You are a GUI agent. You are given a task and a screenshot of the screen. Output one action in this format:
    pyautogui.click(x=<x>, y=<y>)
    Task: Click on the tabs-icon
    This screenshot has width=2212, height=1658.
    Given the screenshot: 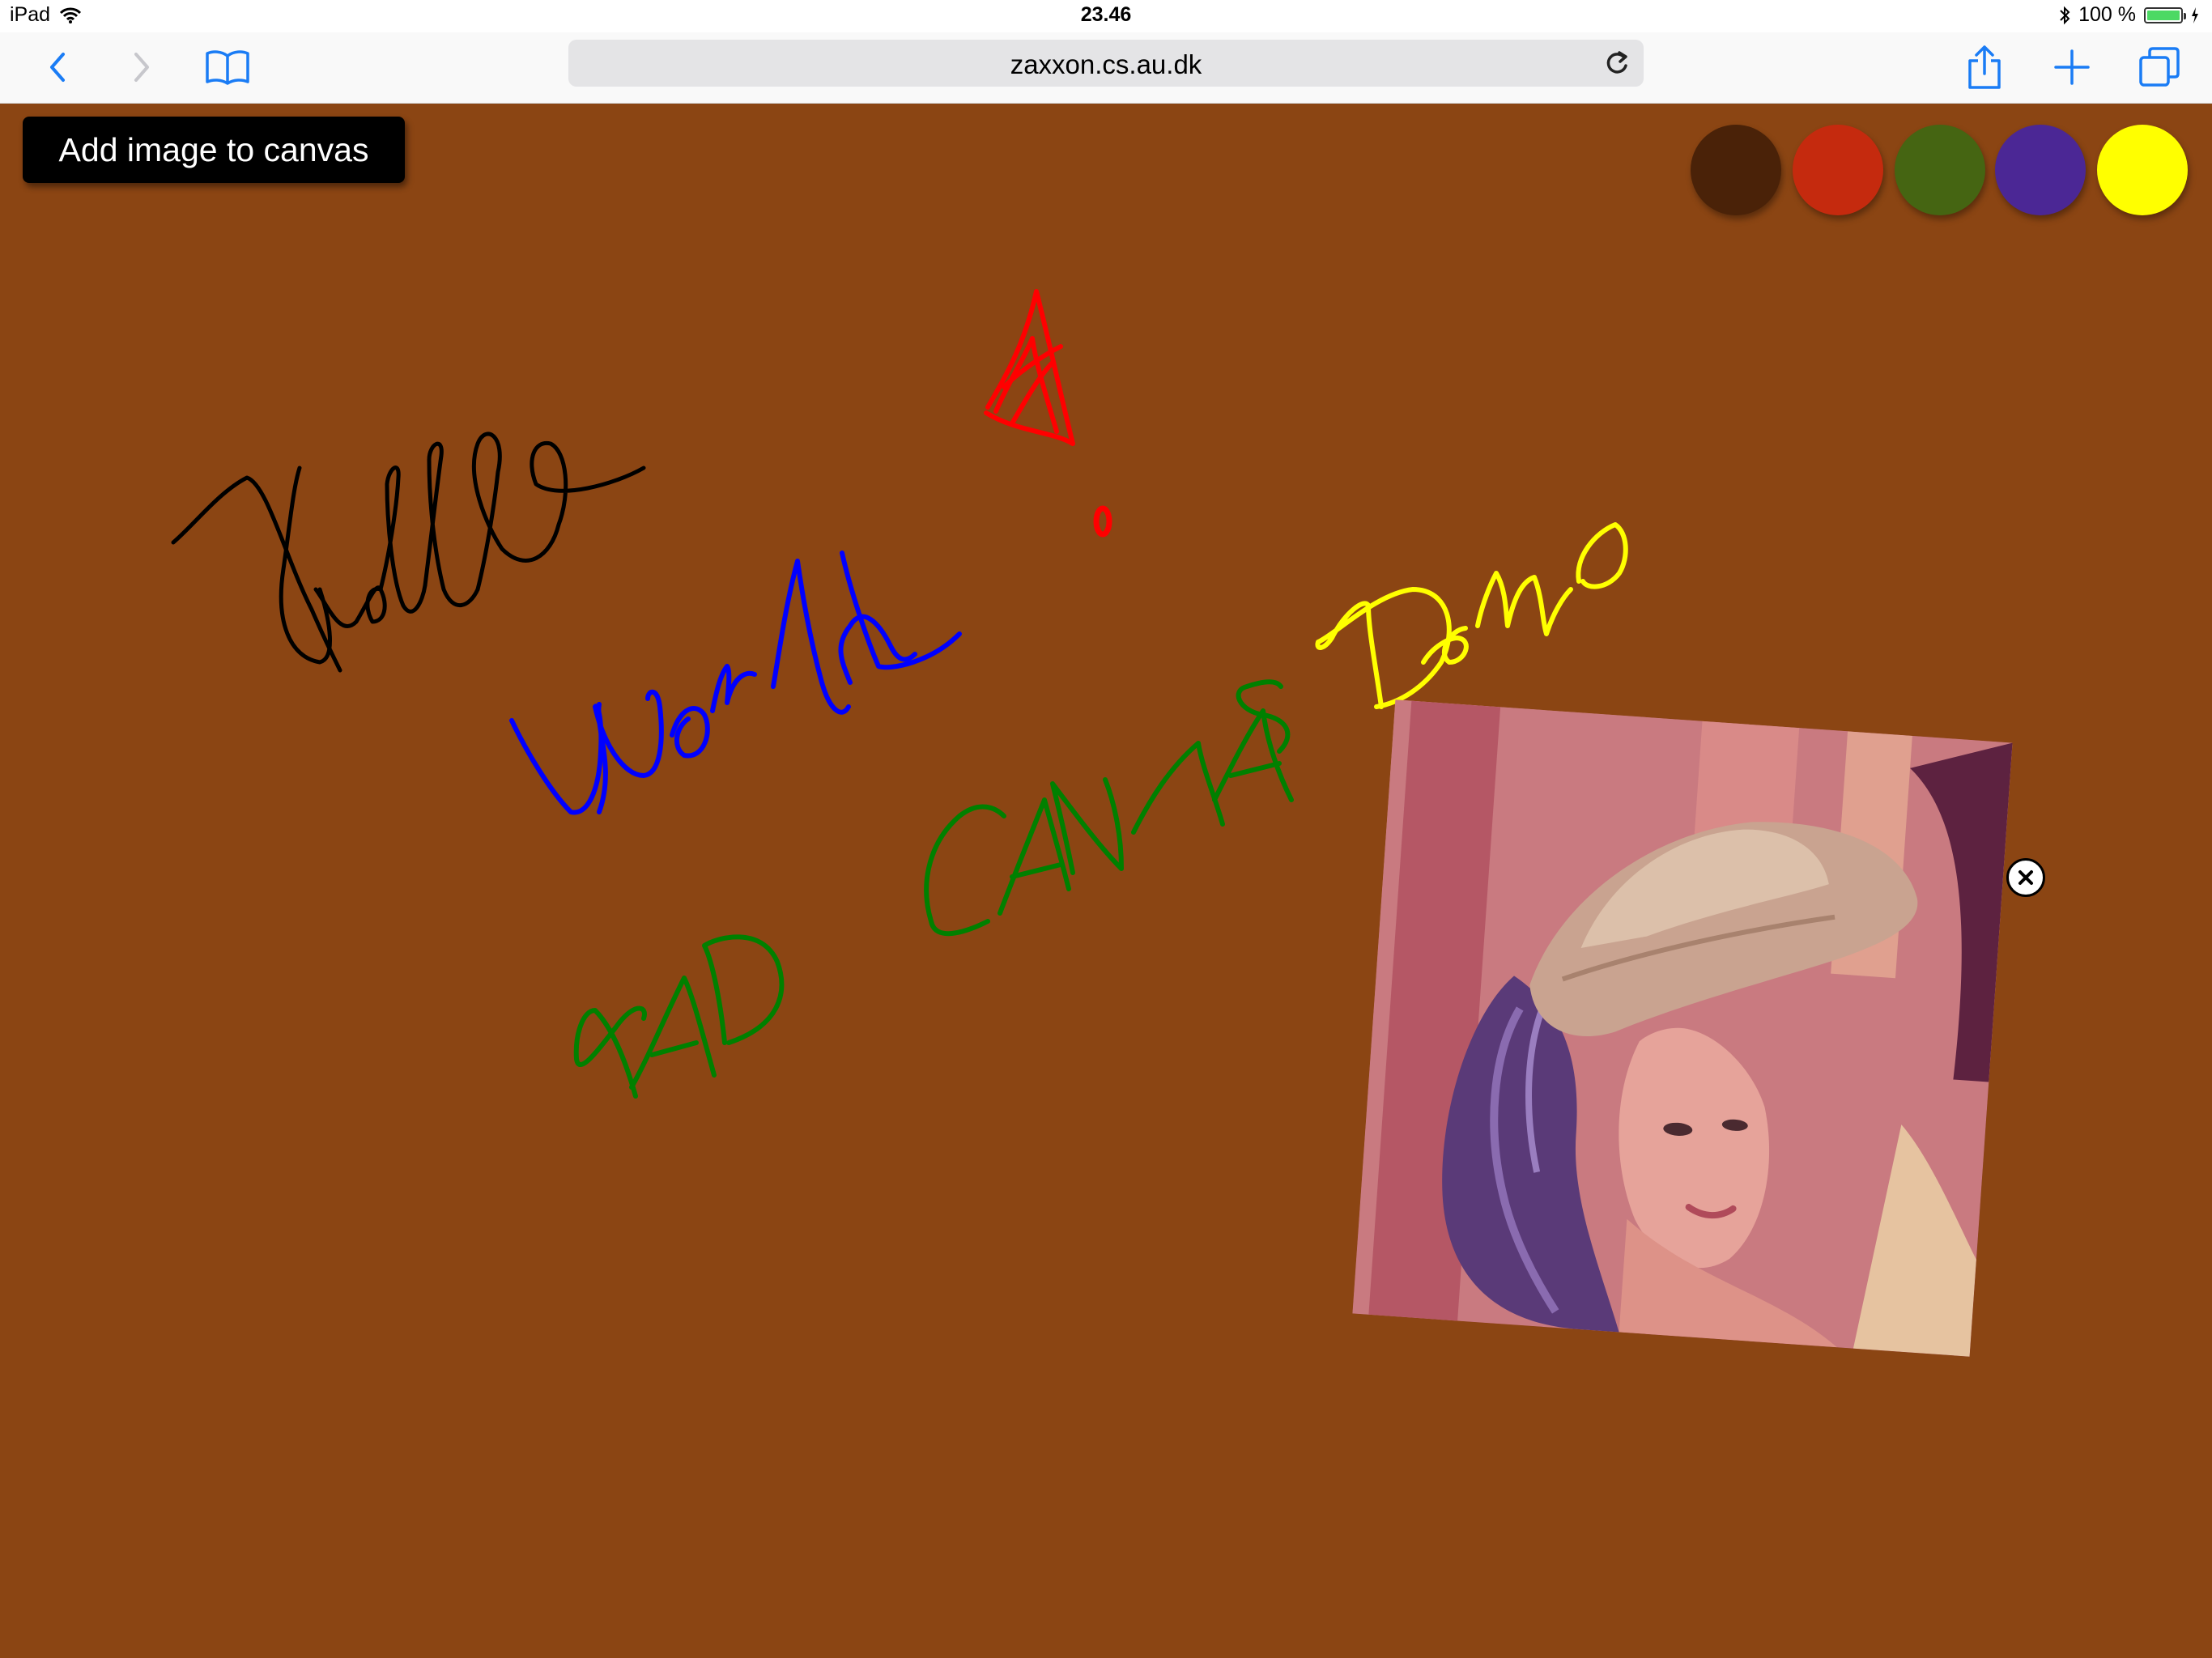 What is the action you would take?
    pyautogui.click(x=2160, y=67)
    